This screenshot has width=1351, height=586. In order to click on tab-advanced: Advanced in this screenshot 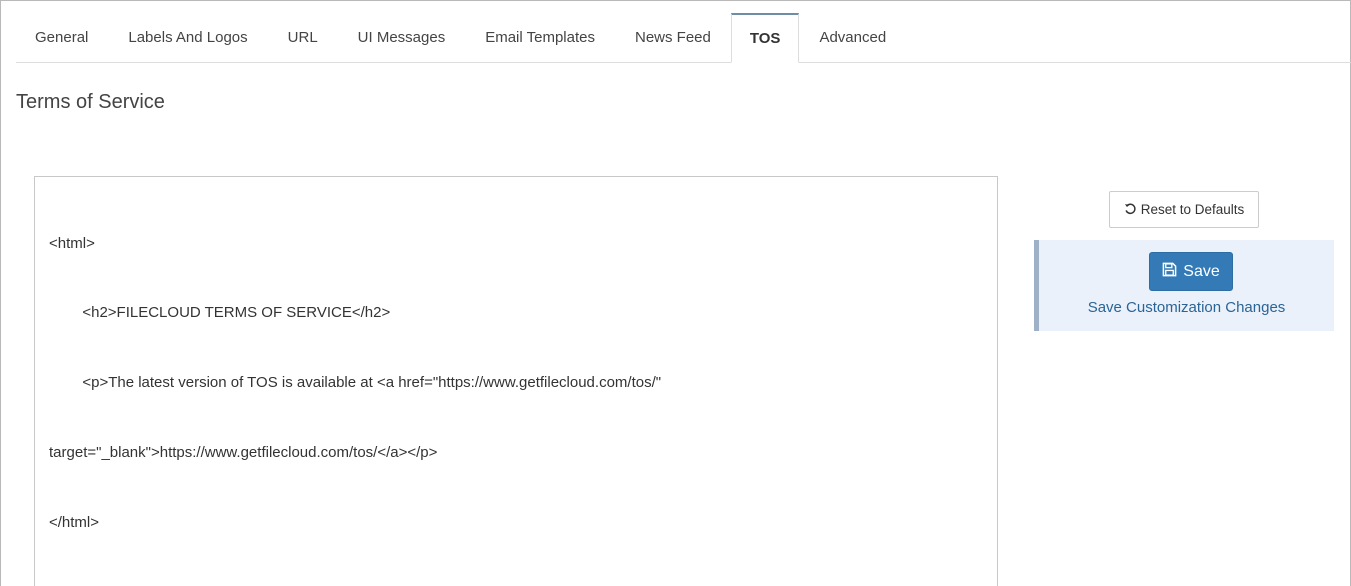, I will do `click(852, 37)`.